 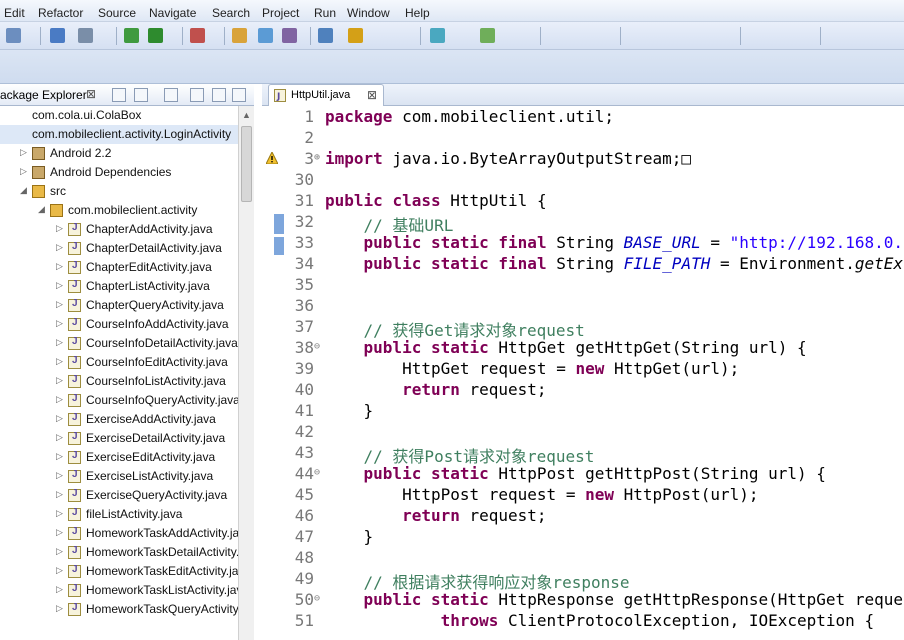 I want to click on debug-icon, so click(x=131, y=35).